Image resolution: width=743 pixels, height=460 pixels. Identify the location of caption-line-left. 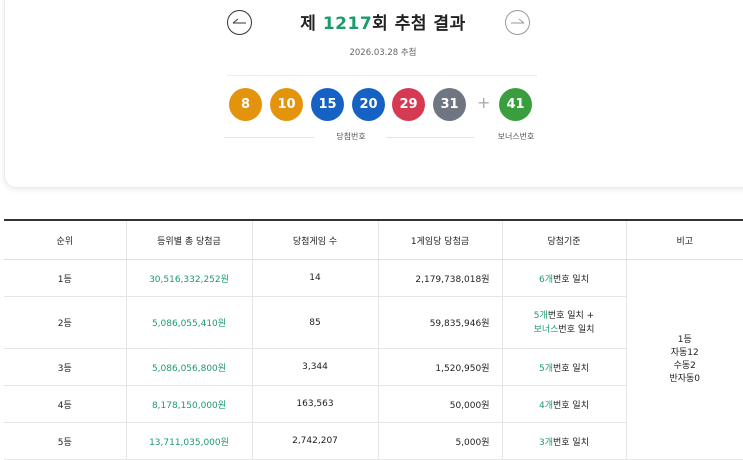
(269, 137).